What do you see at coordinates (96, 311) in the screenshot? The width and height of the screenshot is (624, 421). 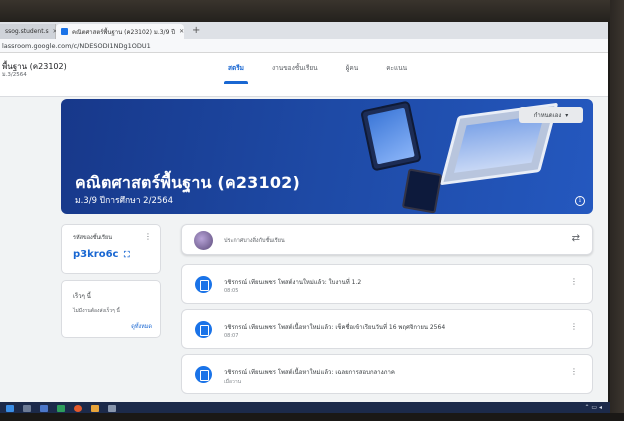 I see `upcoming-empty-text: ไม่มีงานต้องส่งเร็วๆ นี้` at bounding box center [96, 311].